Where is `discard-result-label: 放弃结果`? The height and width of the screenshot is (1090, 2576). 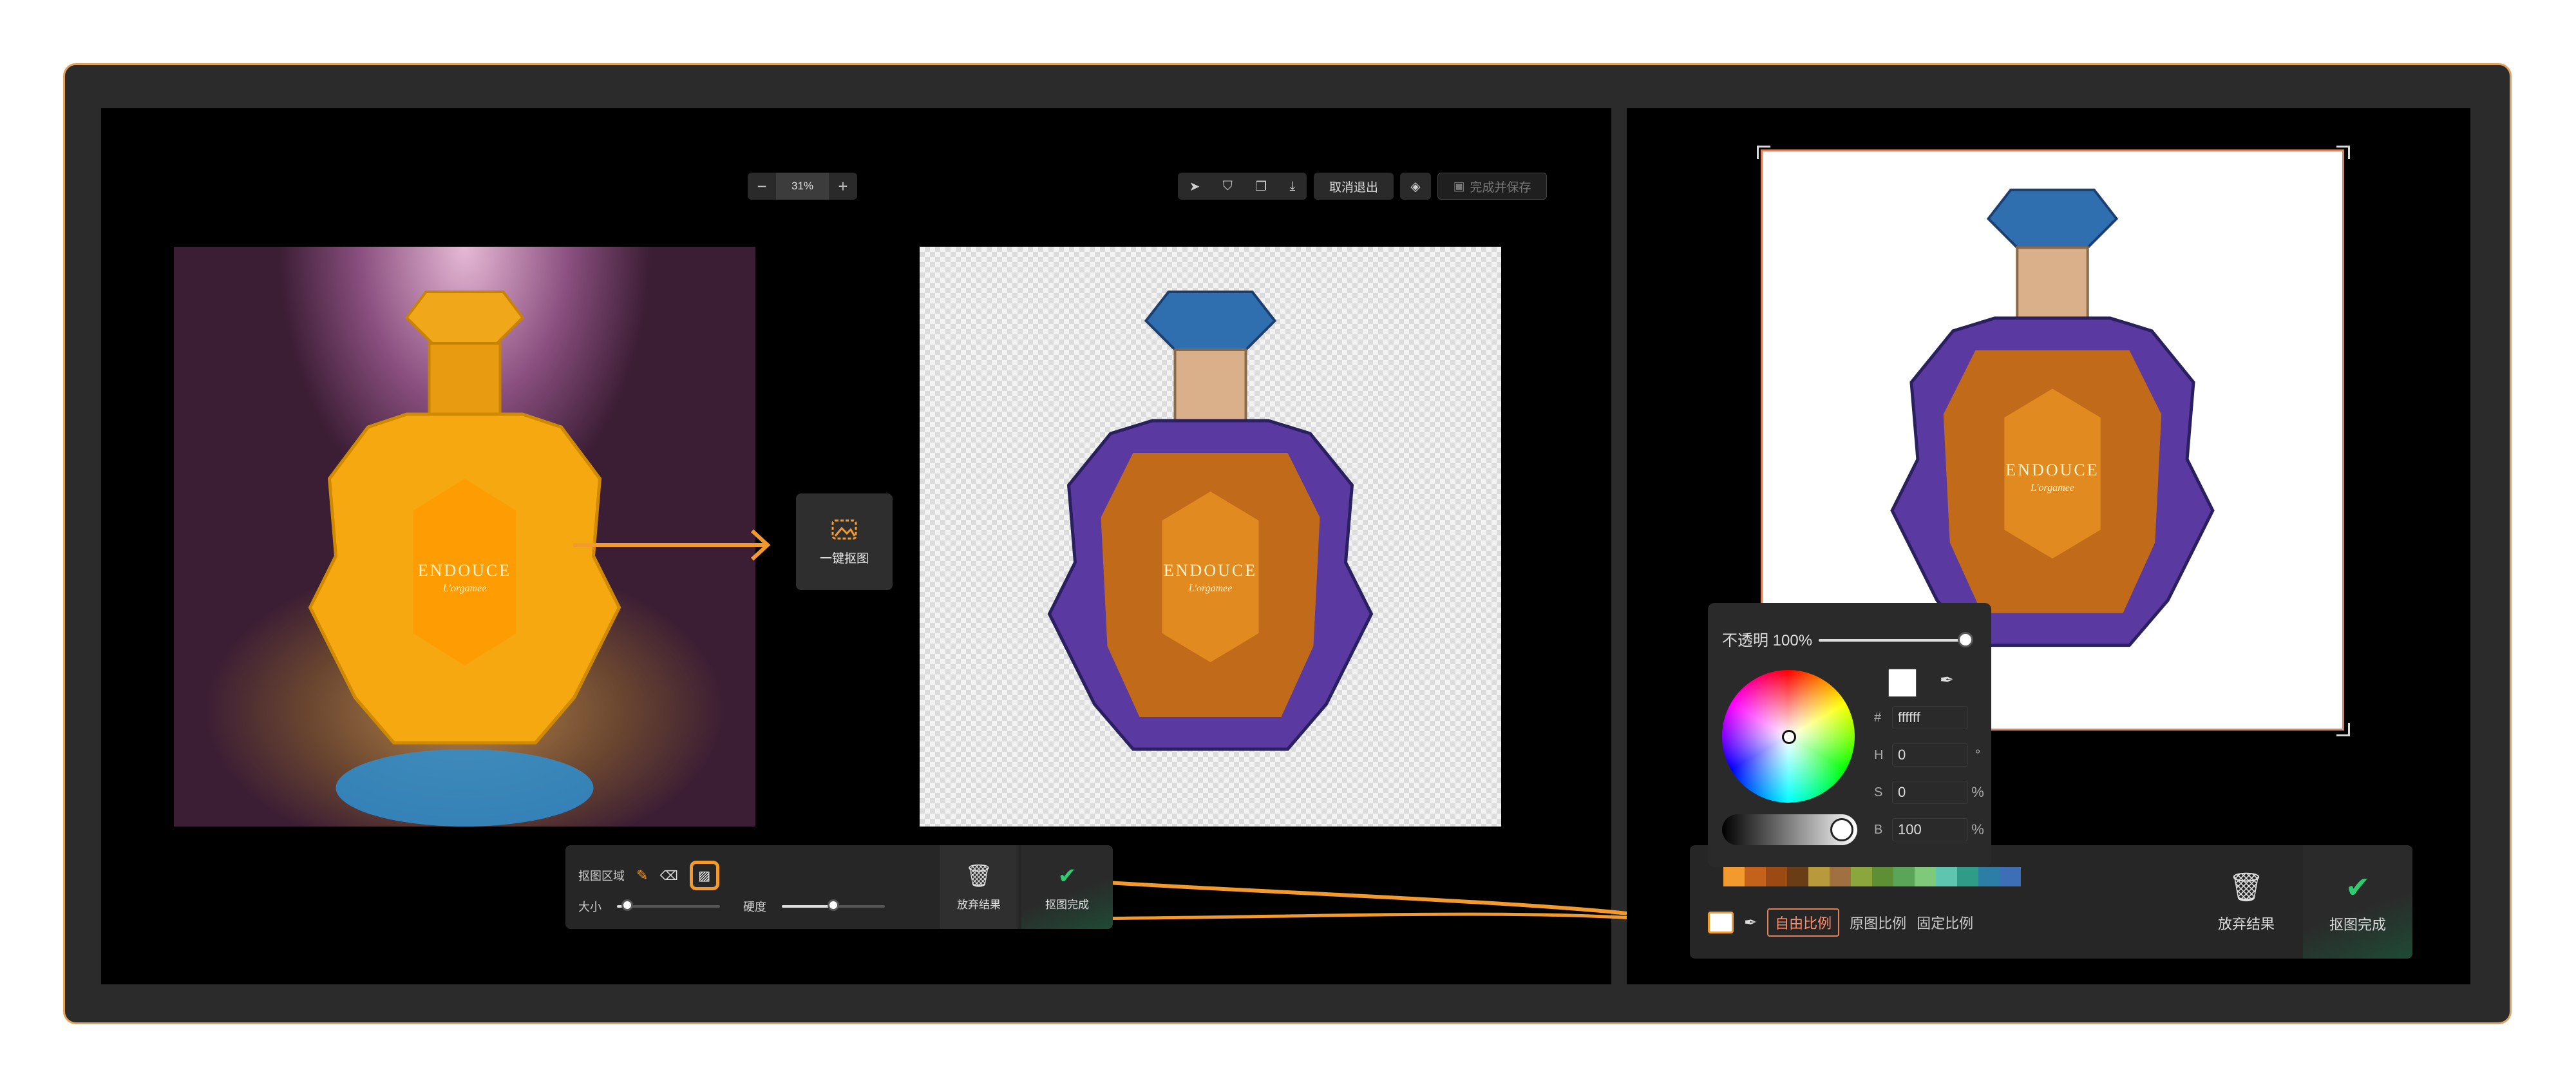
discard-result-label: 放弃结果 is located at coordinates (979, 904).